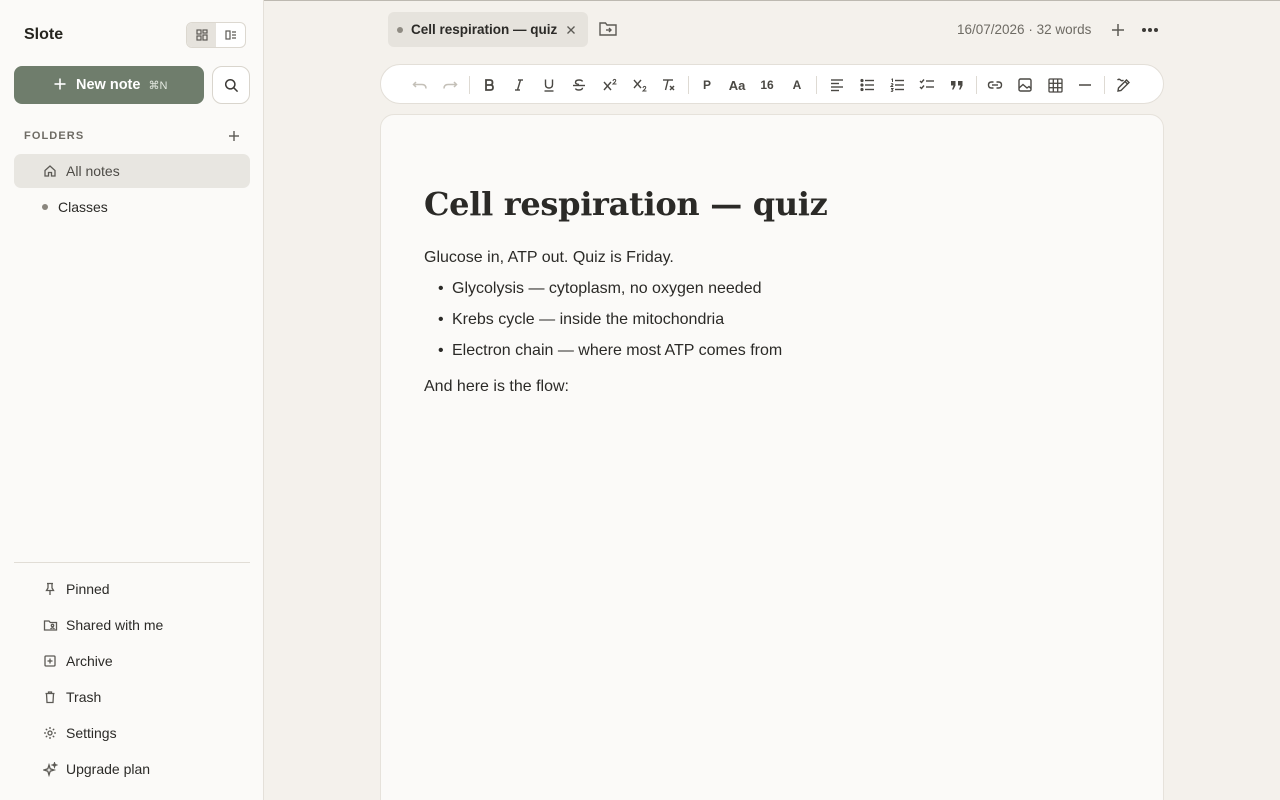 The image size is (1280, 800). What do you see at coordinates (1025, 85) in the screenshot?
I see `image-button` at bounding box center [1025, 85].